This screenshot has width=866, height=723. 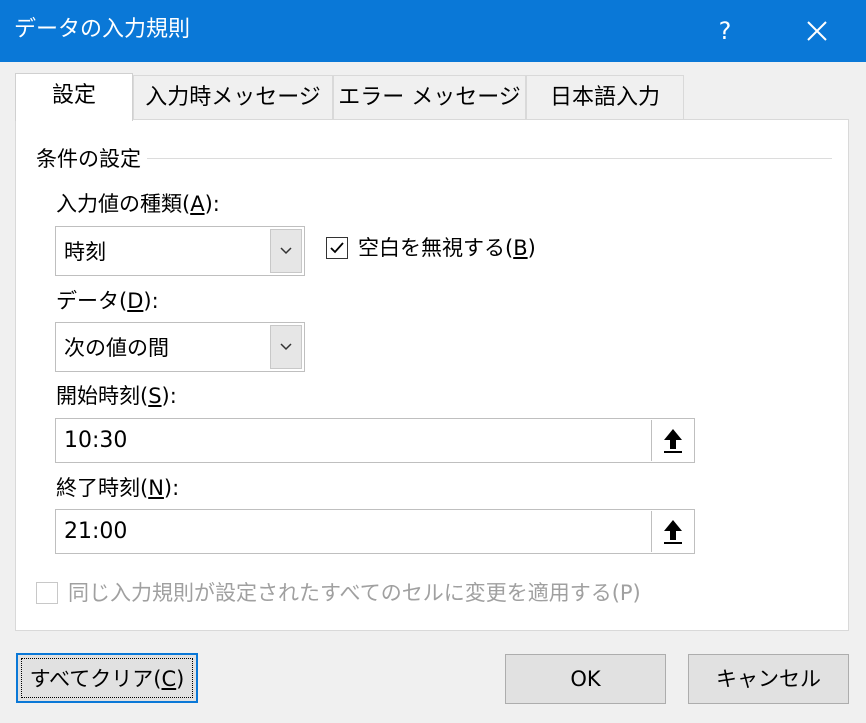 I want to click on data-label: データ(D):, so click(x=107, y=301).